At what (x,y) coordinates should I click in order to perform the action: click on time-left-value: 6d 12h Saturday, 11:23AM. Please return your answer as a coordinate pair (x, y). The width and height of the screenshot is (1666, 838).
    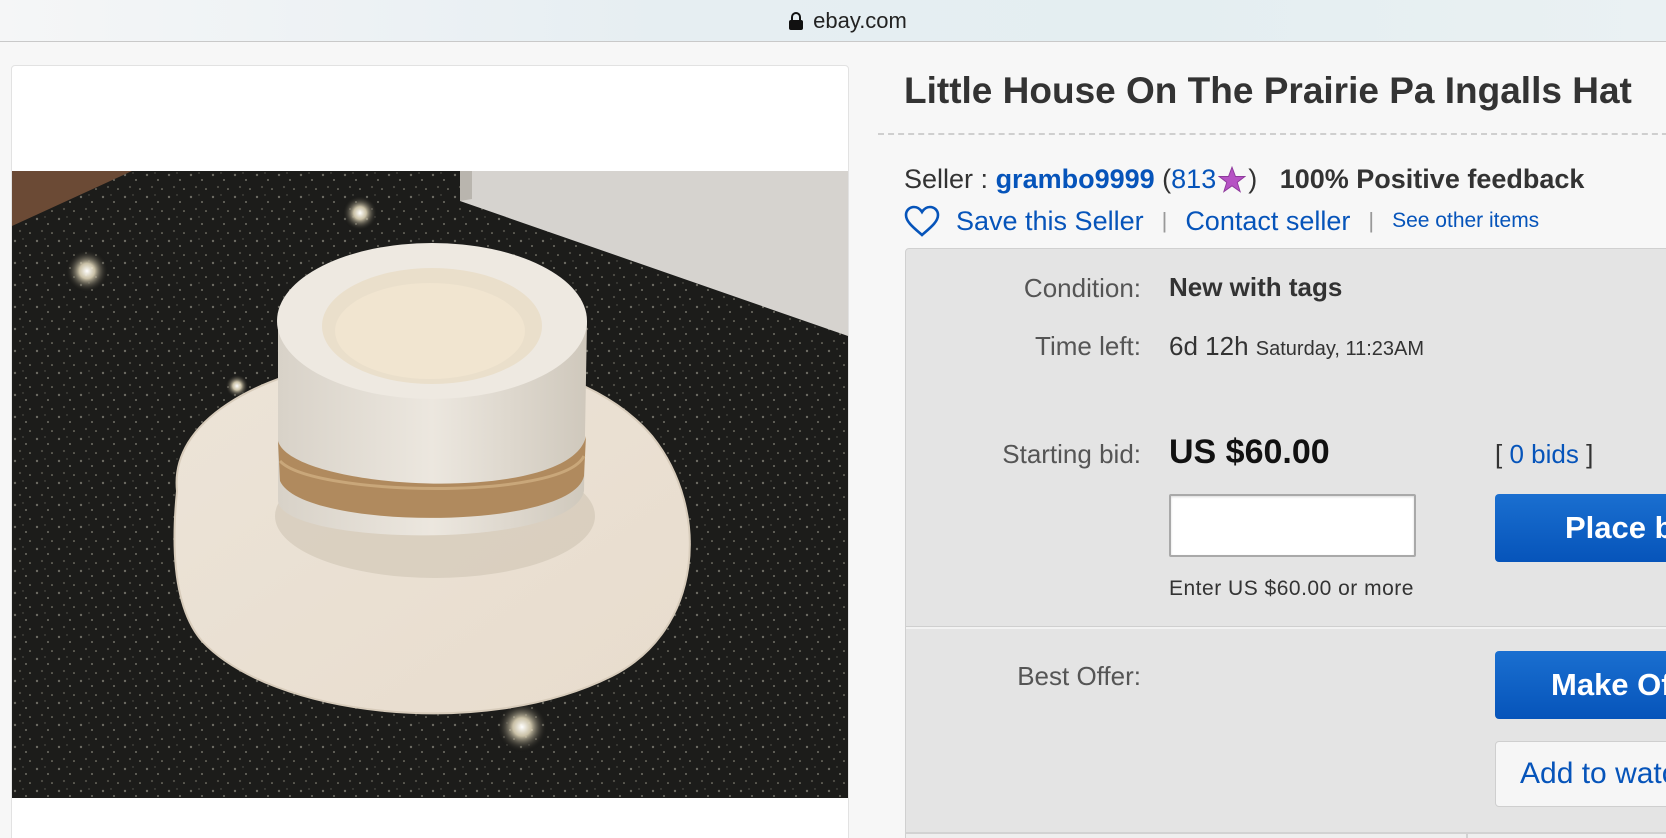
    Looking at the image, I should click on (1296, 346).